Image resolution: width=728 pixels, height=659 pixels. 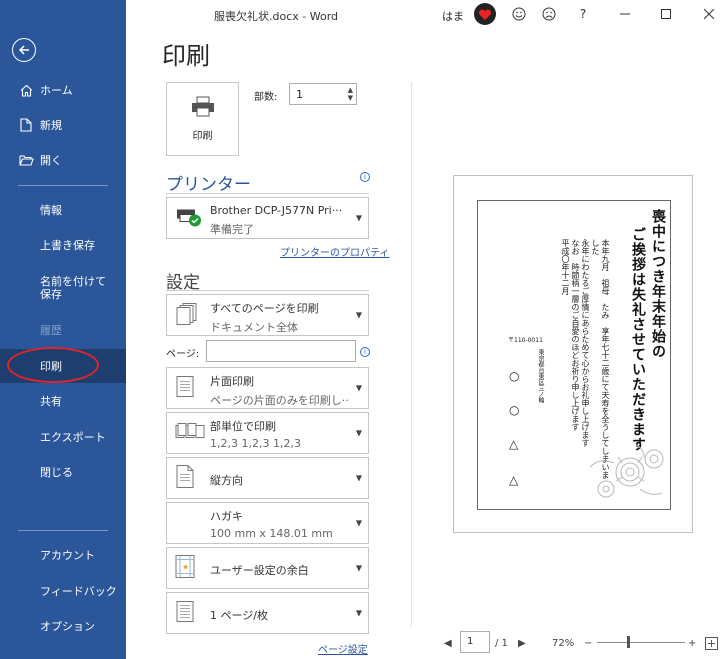 I want to click on prev-page-icon: ◀, so click(x=448, y=643).